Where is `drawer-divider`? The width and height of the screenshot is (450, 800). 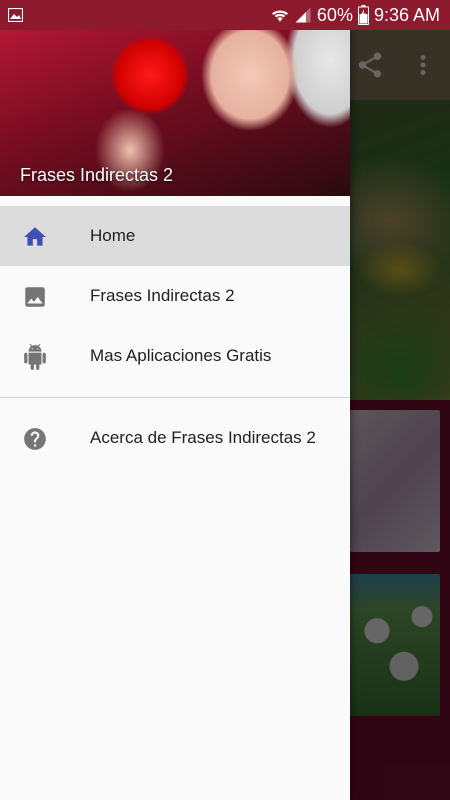
drawer-divider is located at coordinates (175, 397).